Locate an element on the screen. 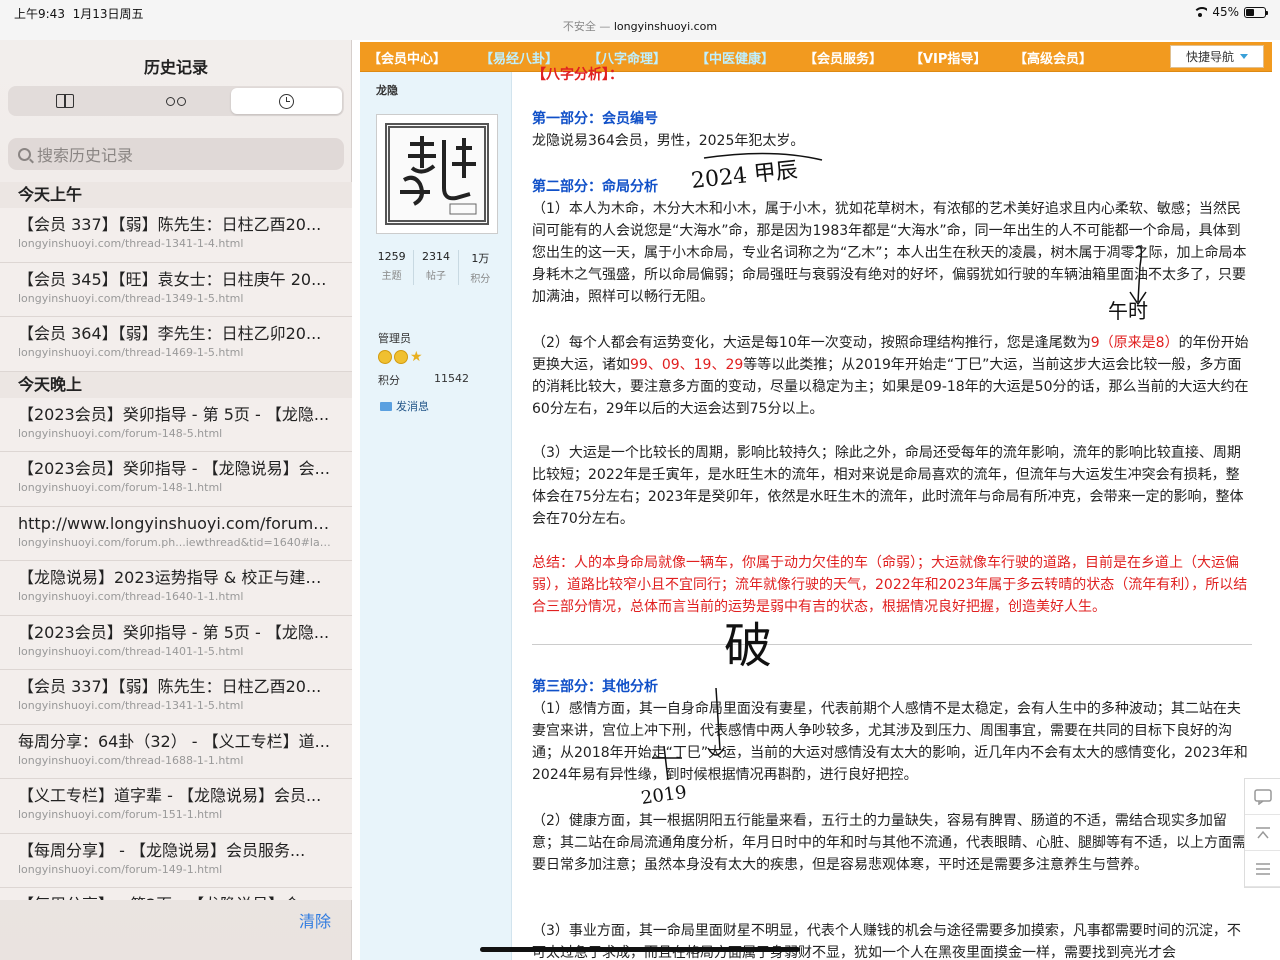 The width and height of the screenshot is (1280, 960). avatar is located at coordinates (437, 174).